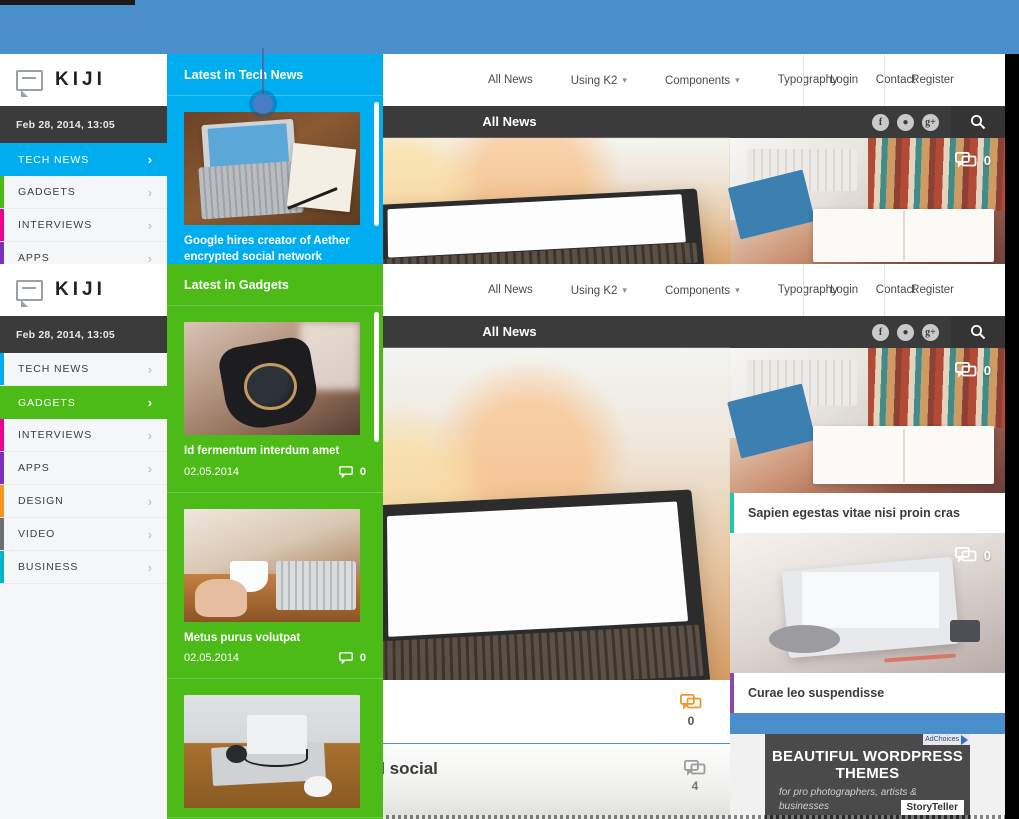 The width and height of the screenshot is (1019, 819). I want to click on adchoices-badge: AdChoices, so click(946, 739).